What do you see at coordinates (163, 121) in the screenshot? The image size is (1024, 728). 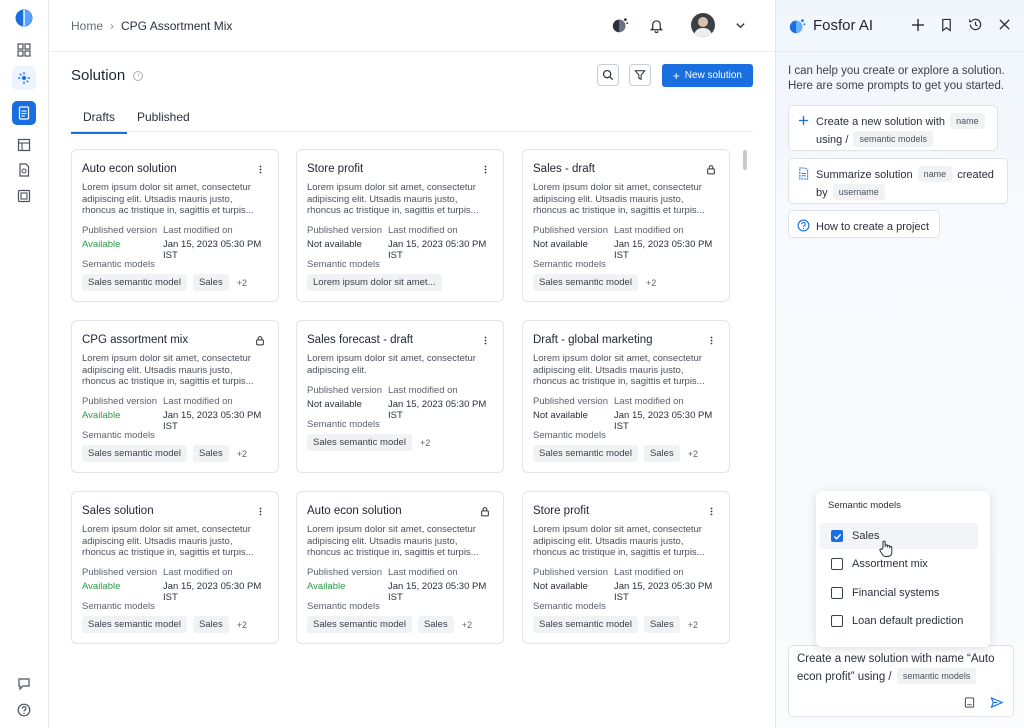 I see `tab-published: Published` at bounding box center [163, 121].